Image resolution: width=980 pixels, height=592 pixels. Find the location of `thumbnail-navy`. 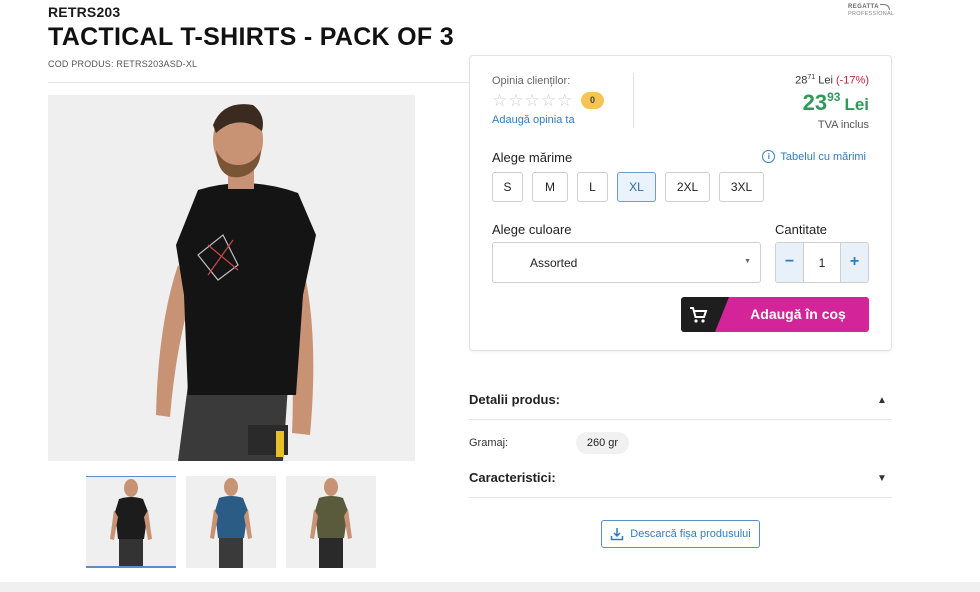

thumbnail-navy is located at coordinates (231, 522).